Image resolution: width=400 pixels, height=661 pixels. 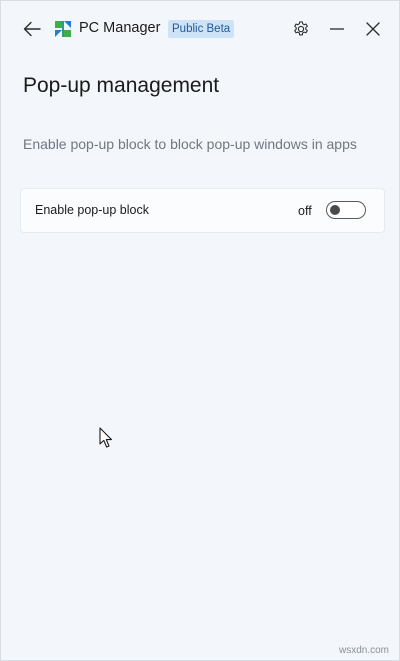 What do you see at coordinates (363, 650) in the screenshot?
I see `watermark-text: wsxdn.com` at bounding box center [363, 650].